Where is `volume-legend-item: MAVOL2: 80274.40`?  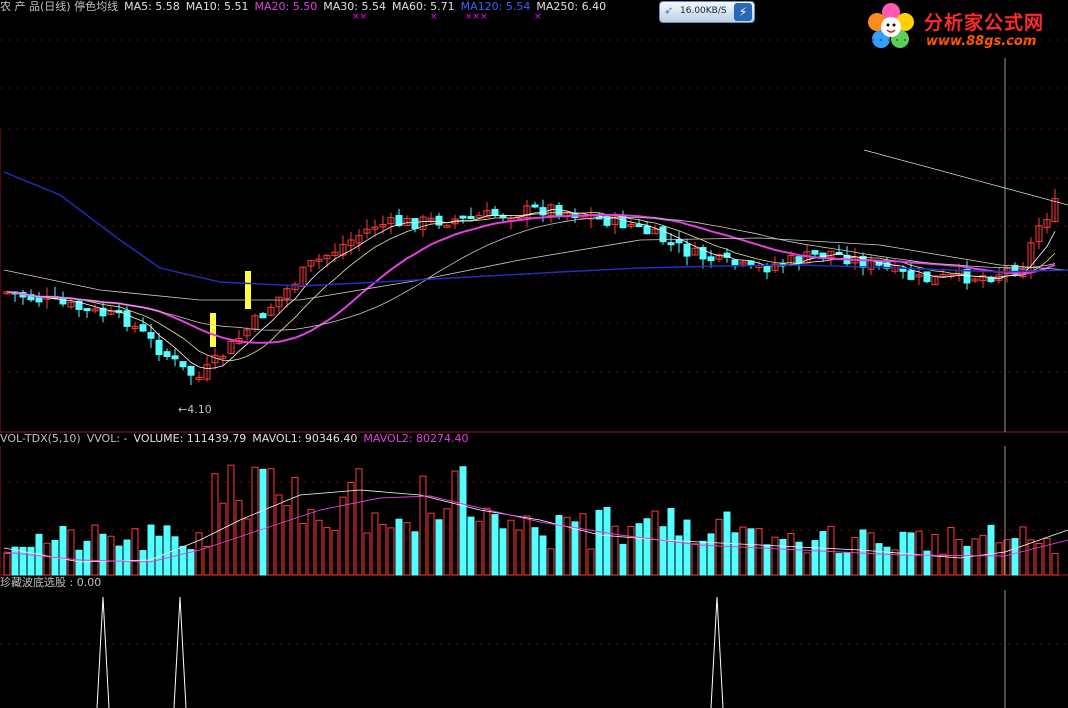 volume-legend-item: MAVOL2: 80274.40 is located at coordinates (416, 438).